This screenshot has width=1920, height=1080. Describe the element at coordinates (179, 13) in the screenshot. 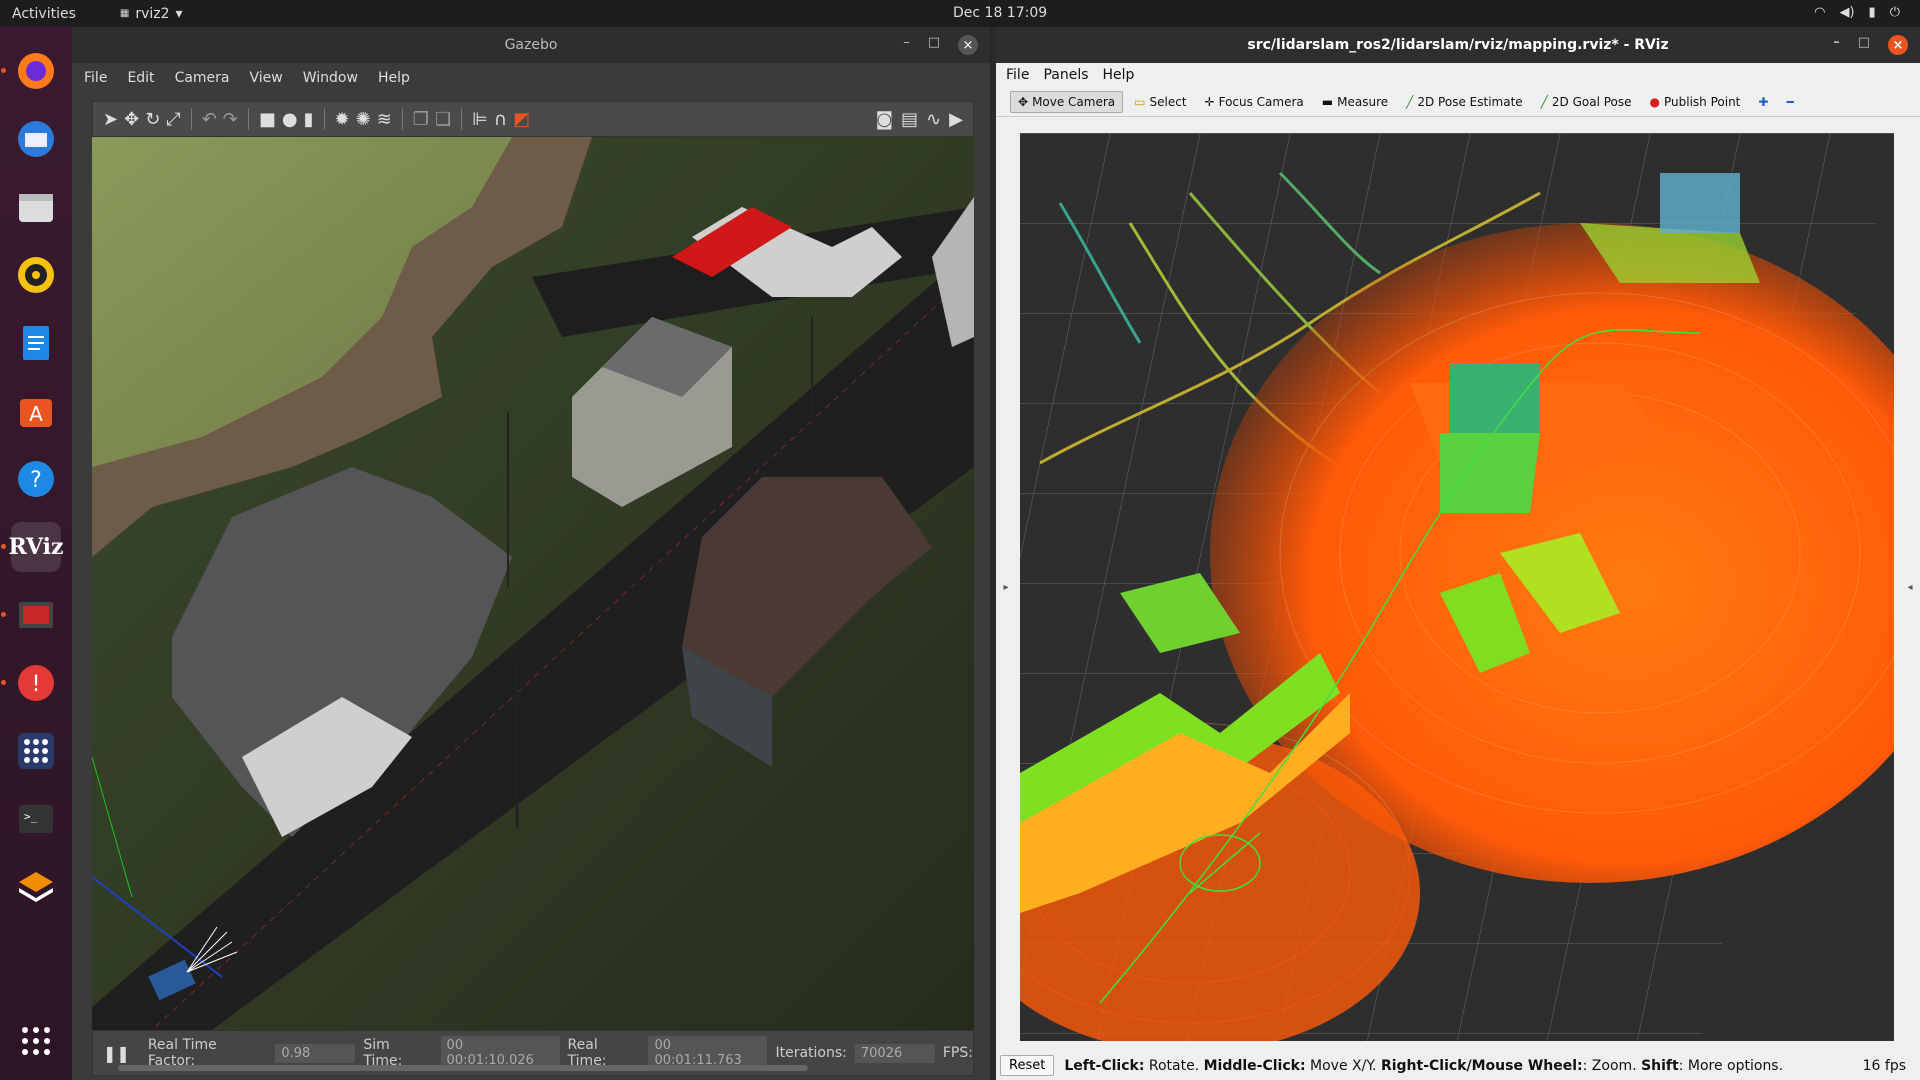

I see `chevron-down-icon: ▾` at that location.